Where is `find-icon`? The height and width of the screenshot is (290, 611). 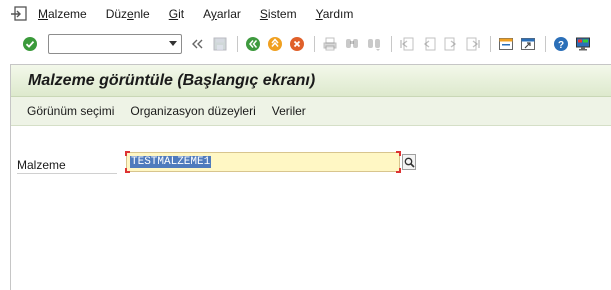
find-icon is located at coordinates (352, 44).